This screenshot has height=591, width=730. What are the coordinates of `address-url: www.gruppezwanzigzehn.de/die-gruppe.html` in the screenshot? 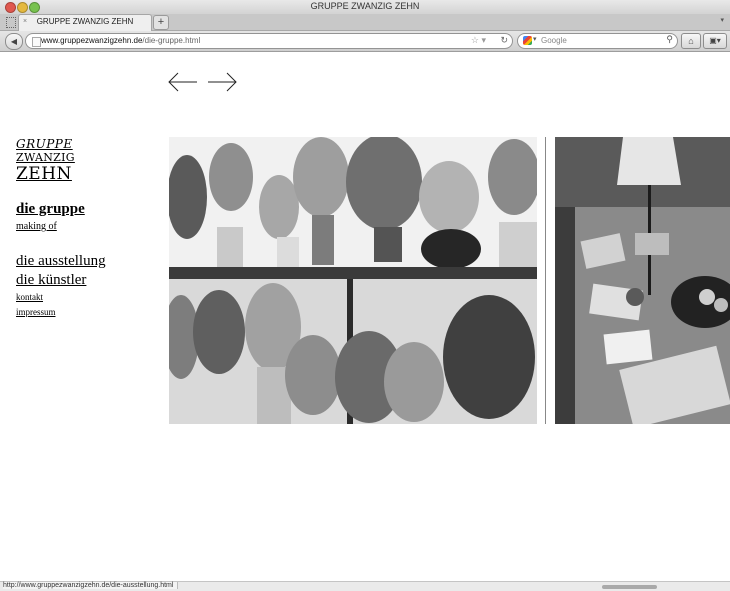 It's located at (120, 40).